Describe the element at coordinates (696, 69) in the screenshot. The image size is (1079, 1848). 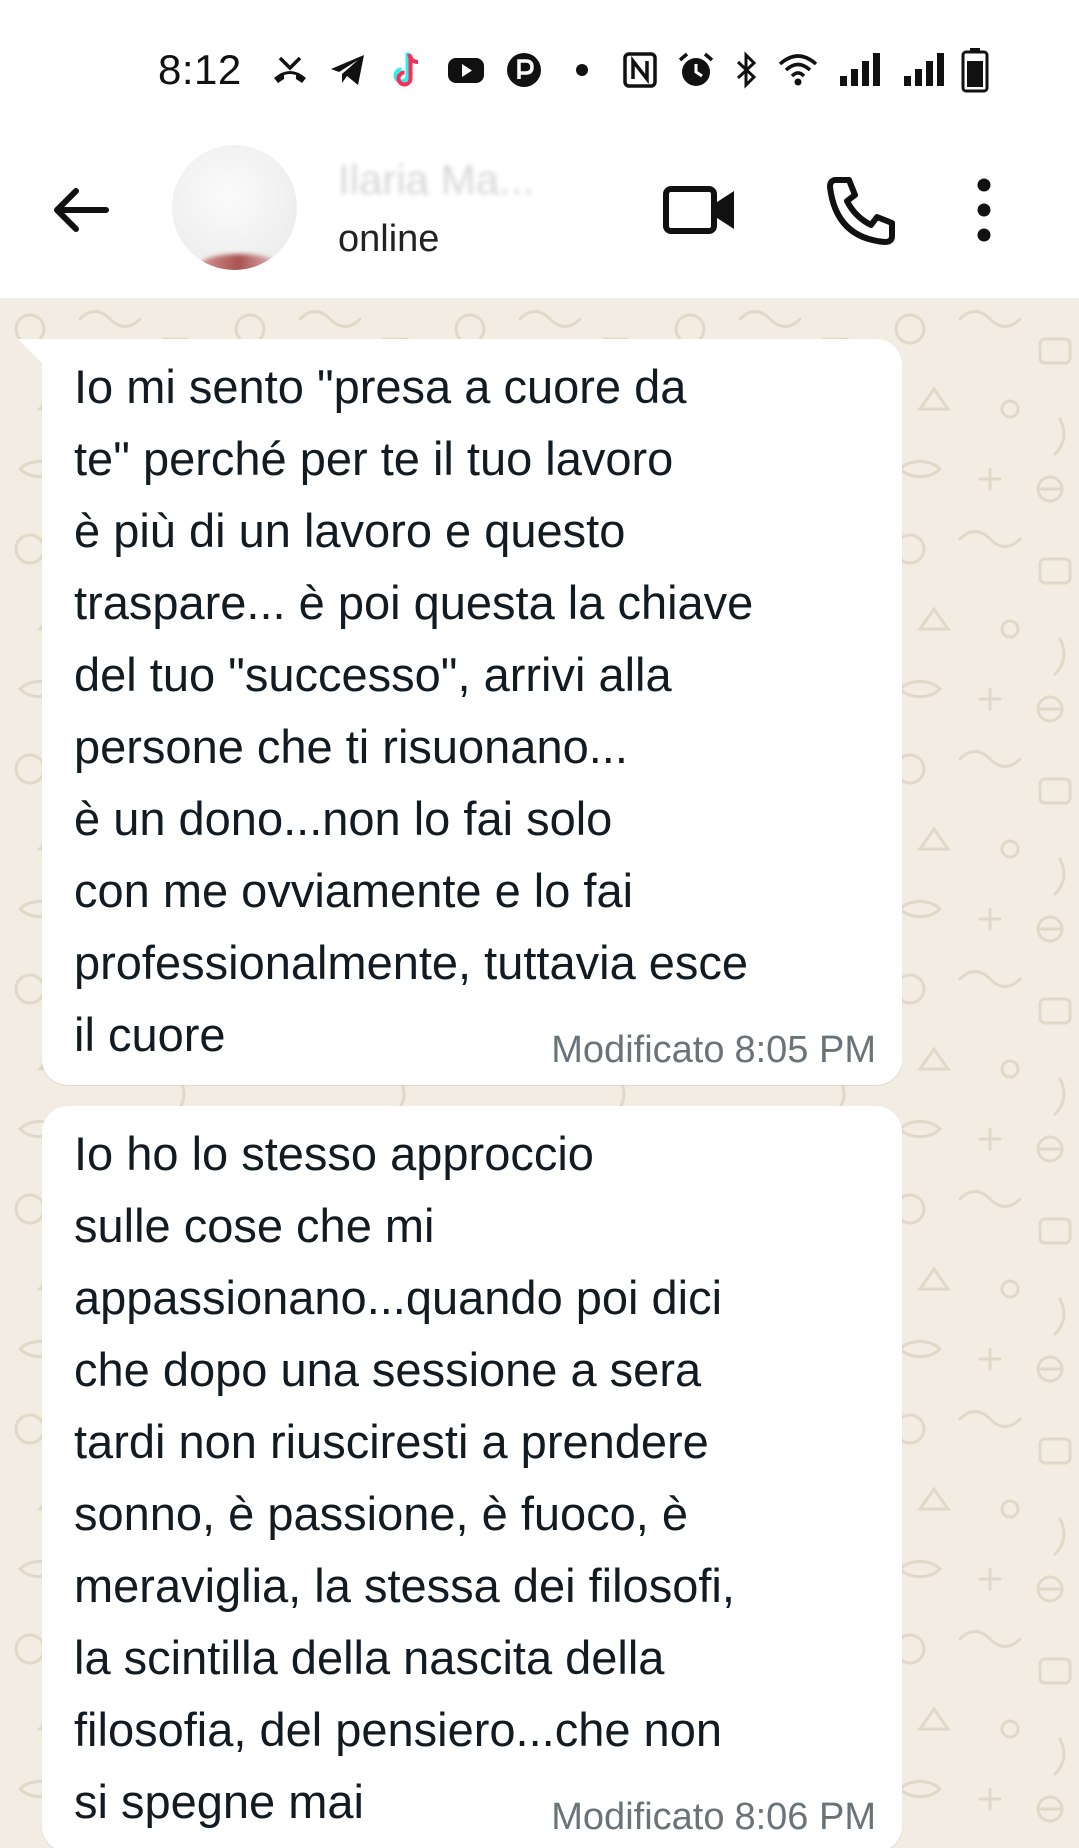
I see `alarm-icon` at that location.